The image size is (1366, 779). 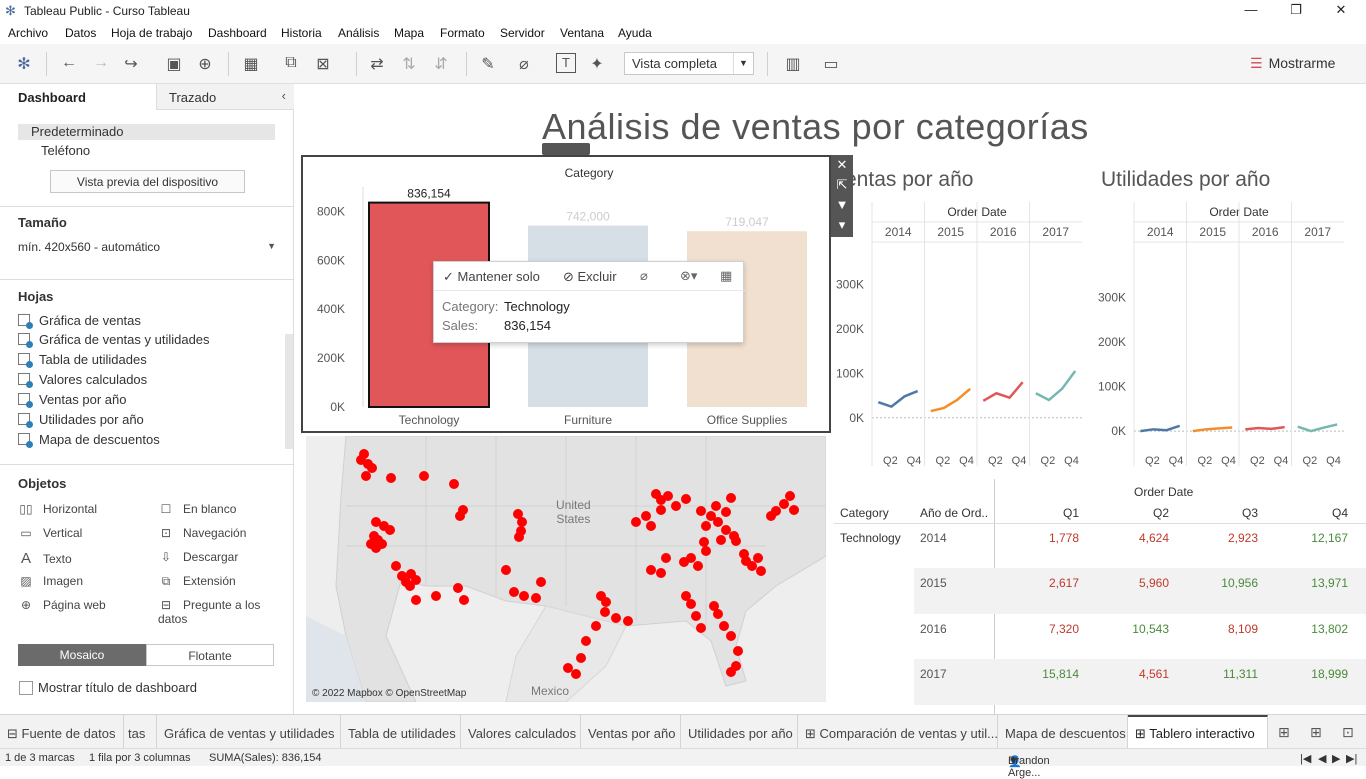 I want to click on view-data-icon: ▦, so click(x=726, y=276).